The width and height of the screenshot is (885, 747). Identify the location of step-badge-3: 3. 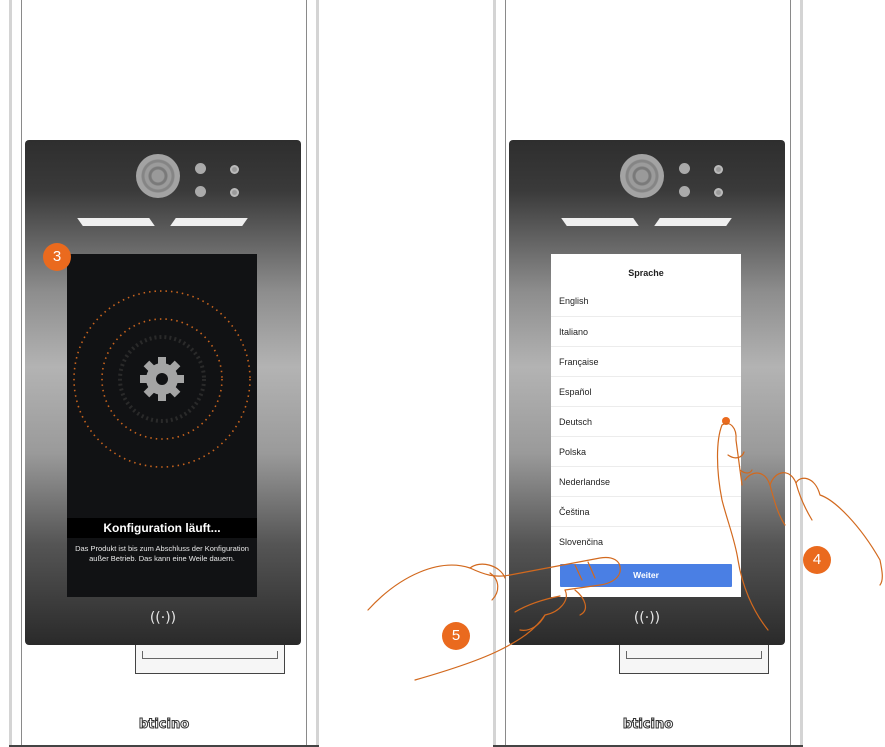
(57, 257).